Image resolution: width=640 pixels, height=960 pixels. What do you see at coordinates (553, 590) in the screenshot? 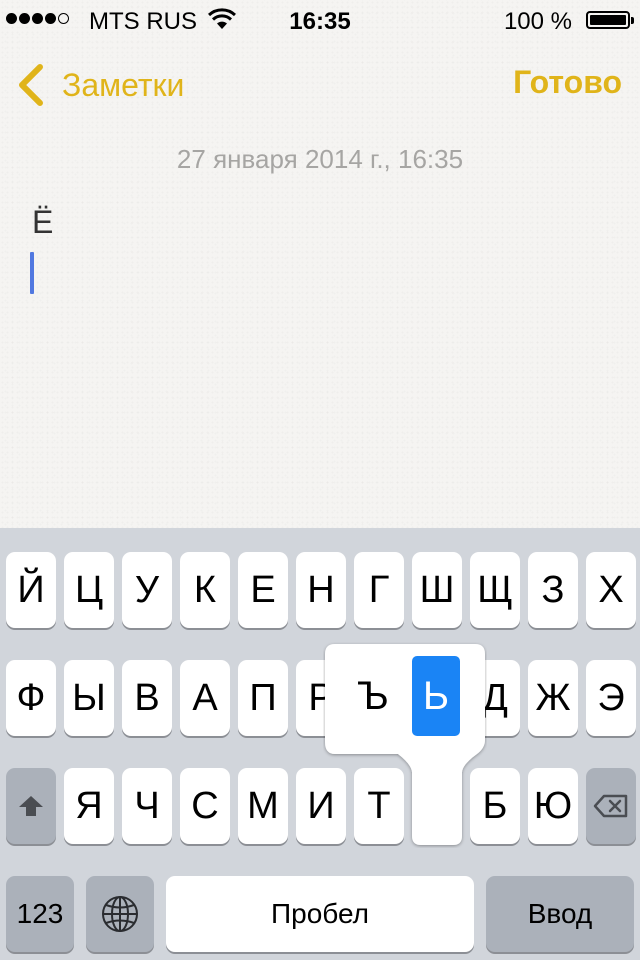
I see `key-row1-10: З` at bounding box center [553, 590].